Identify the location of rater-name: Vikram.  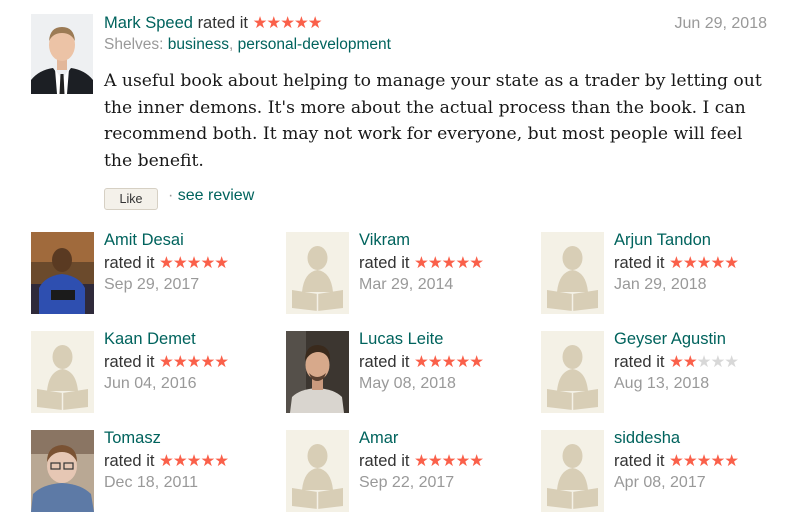
(384, 240).